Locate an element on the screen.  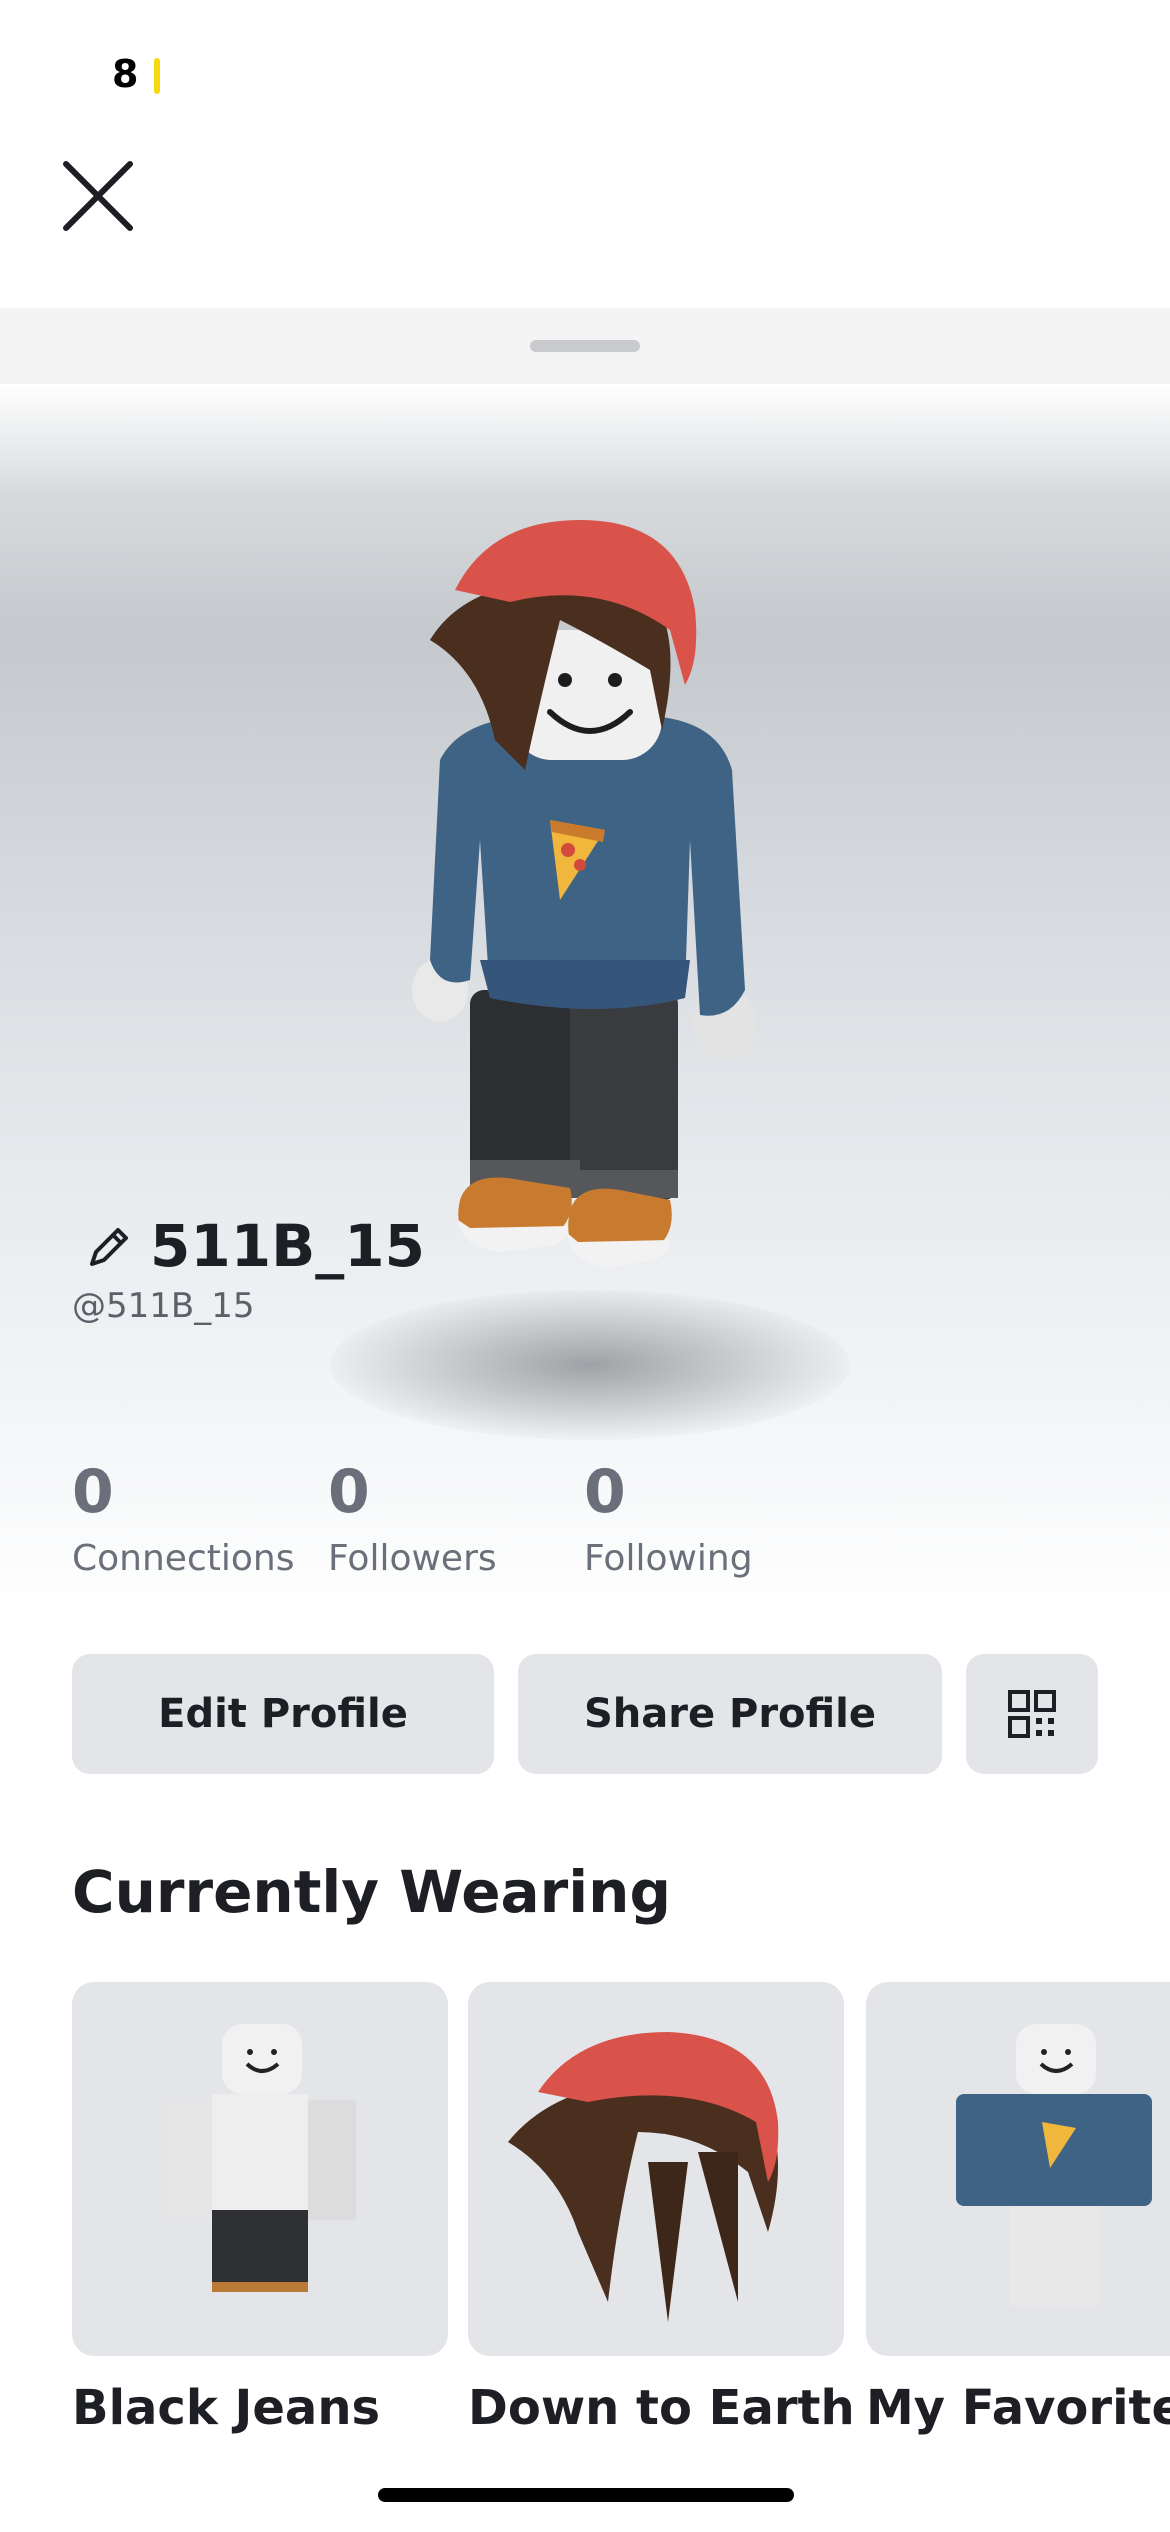
wearing-item-name: Black Jeans is located at coordinates (226, 2408).